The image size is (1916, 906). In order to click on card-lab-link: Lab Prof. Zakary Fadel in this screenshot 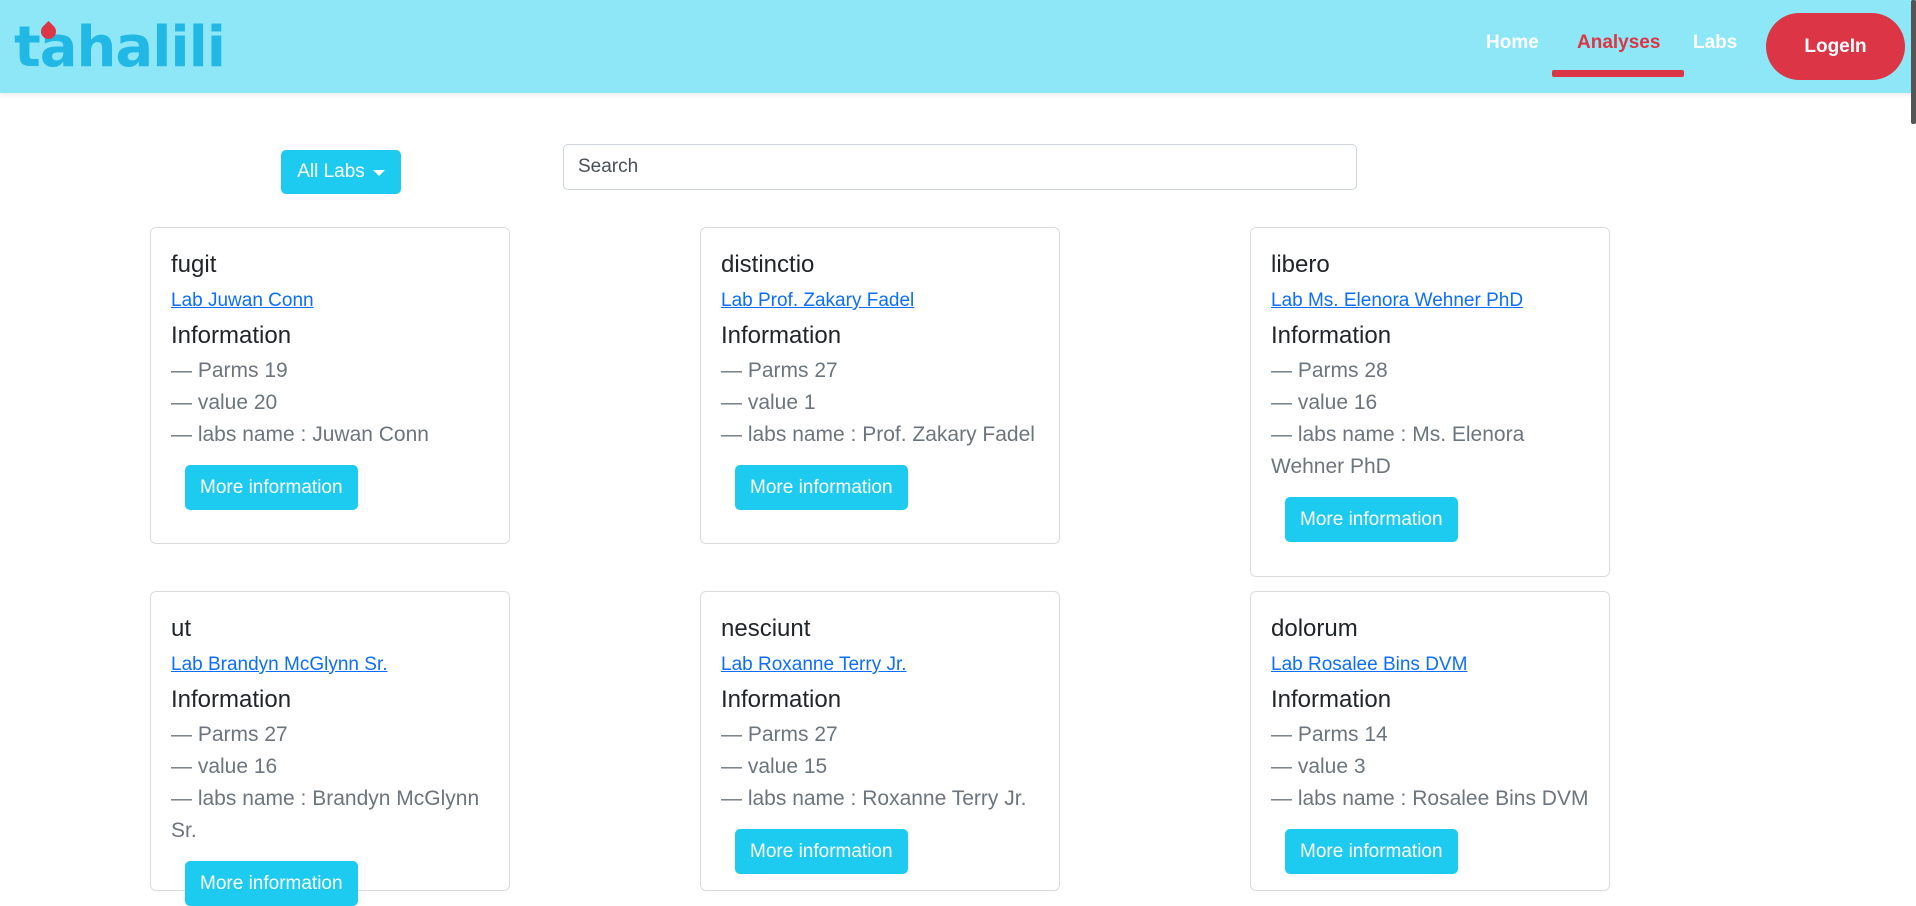, I will do `click(880, 301)`.